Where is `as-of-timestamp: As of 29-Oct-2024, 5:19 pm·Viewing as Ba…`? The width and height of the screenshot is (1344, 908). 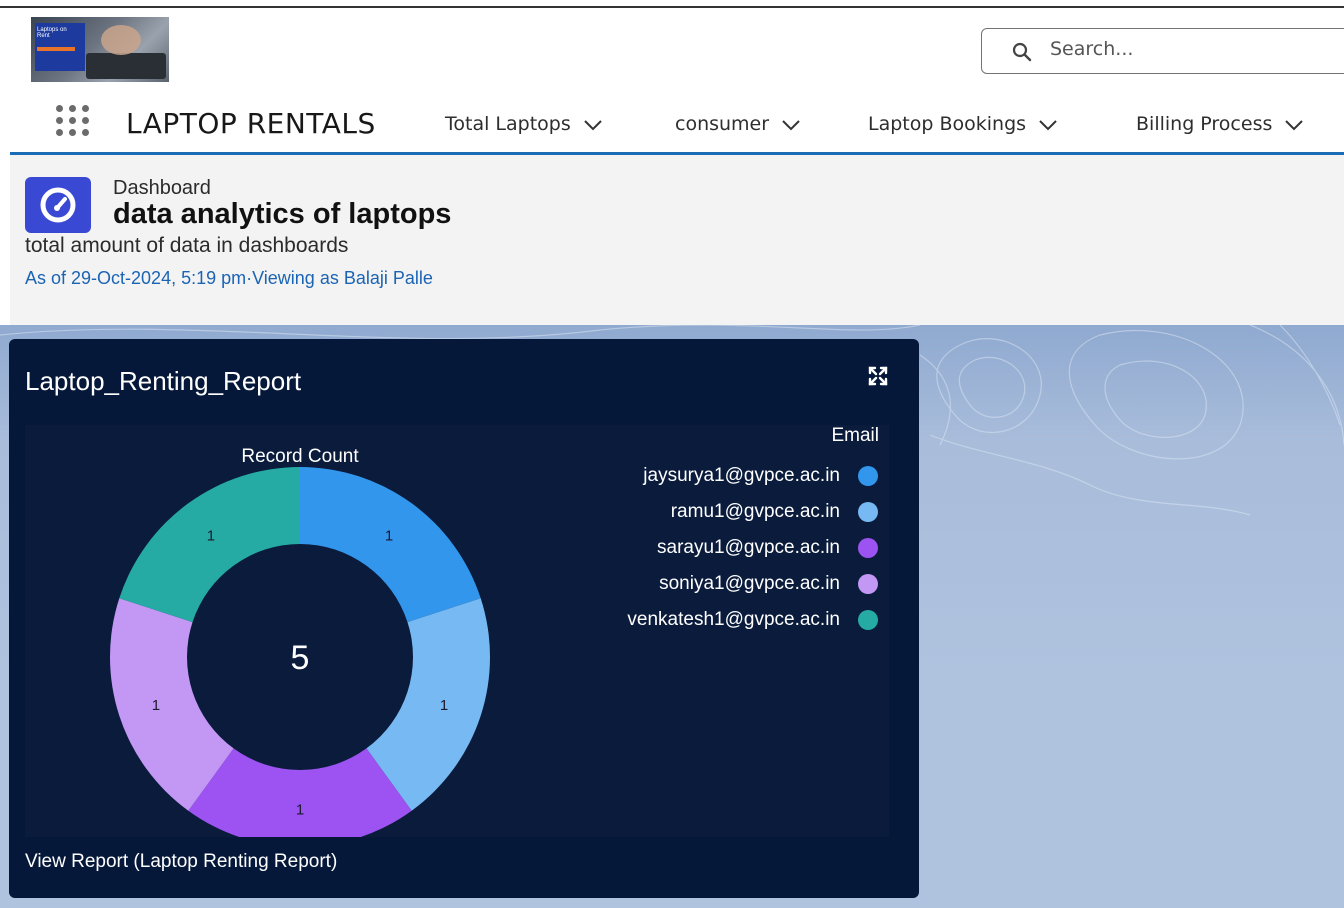 as-of-timestamp: As of 29-Oct-2024, 5:19 pm·Viewing as Ba… is located at coordinates (229, 278).